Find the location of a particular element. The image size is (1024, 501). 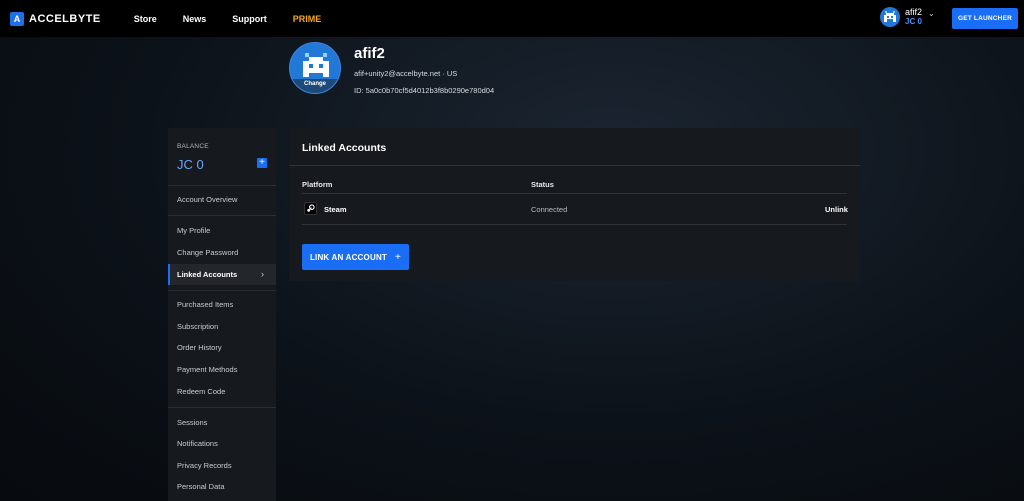

sidebar-item-personal-data: Personal Data is located at coordinates (222, 486).